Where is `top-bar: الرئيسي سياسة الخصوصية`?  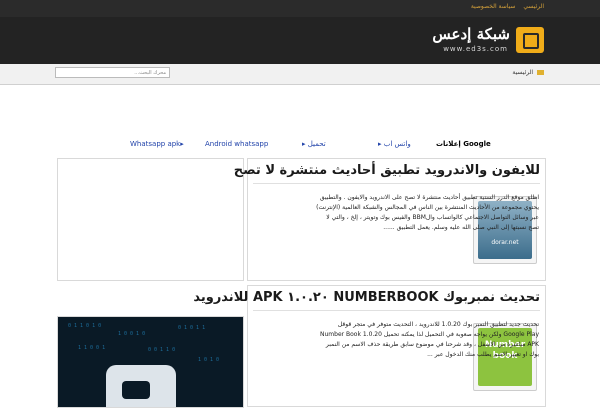 top-bar: الرئيسي سياسة الخصوصية is located at coordinates (300, 8).